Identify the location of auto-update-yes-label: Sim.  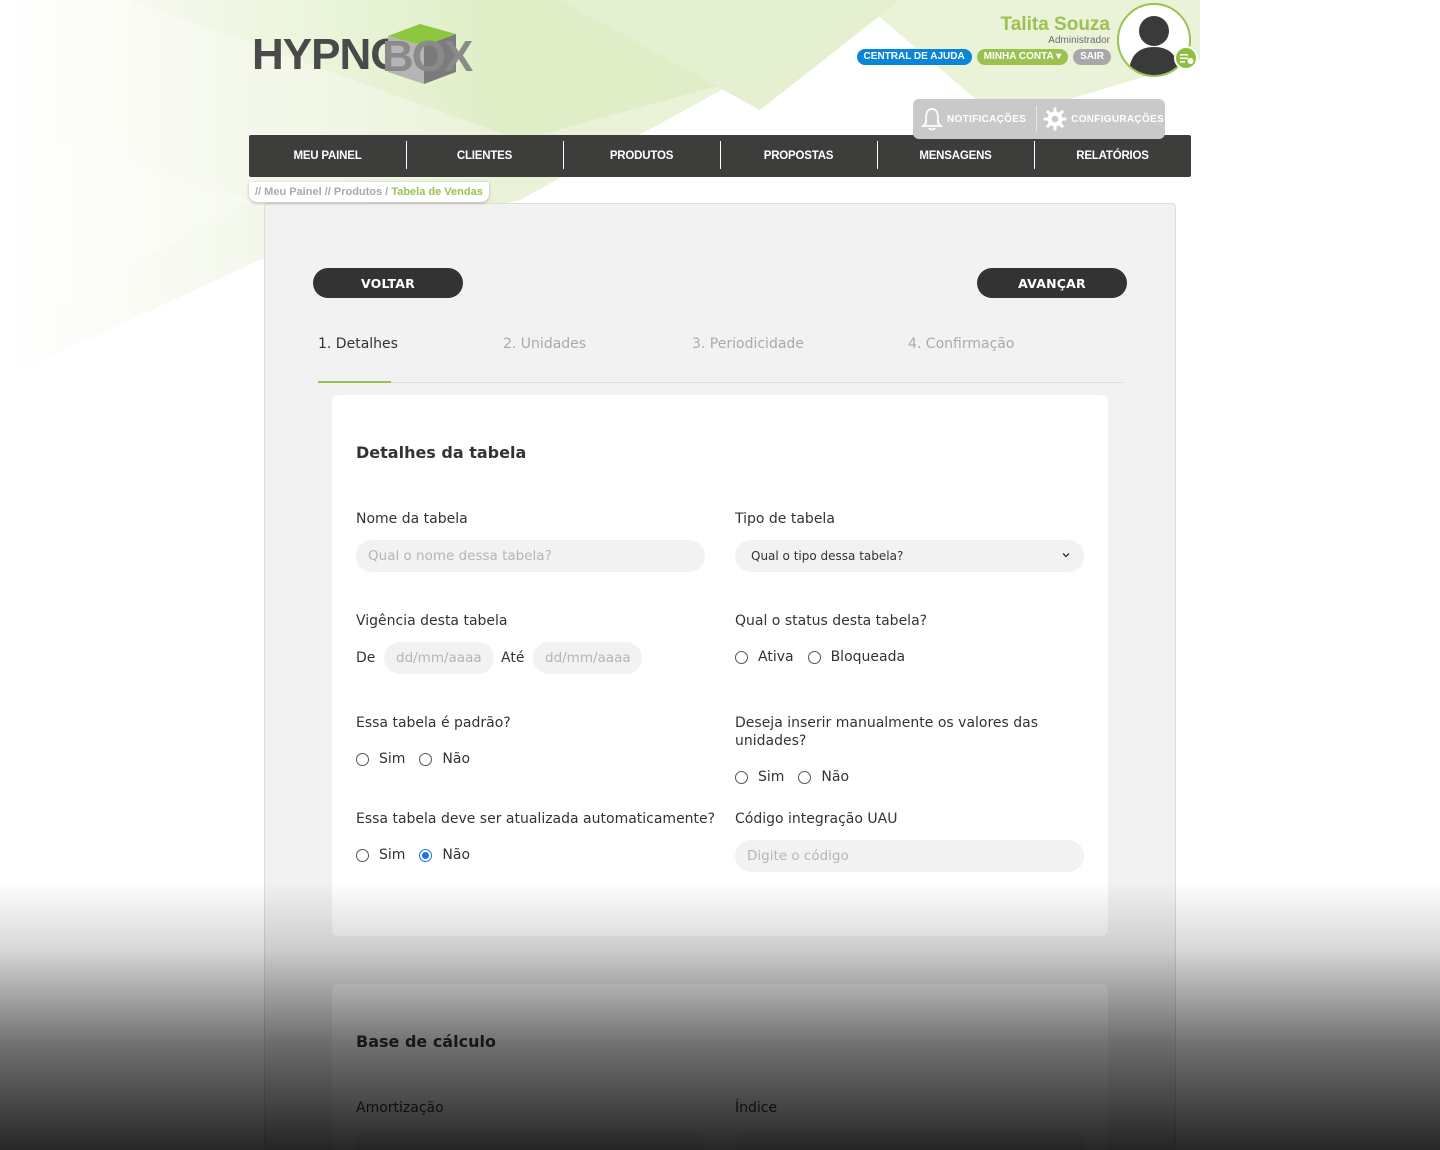
(392, 855).